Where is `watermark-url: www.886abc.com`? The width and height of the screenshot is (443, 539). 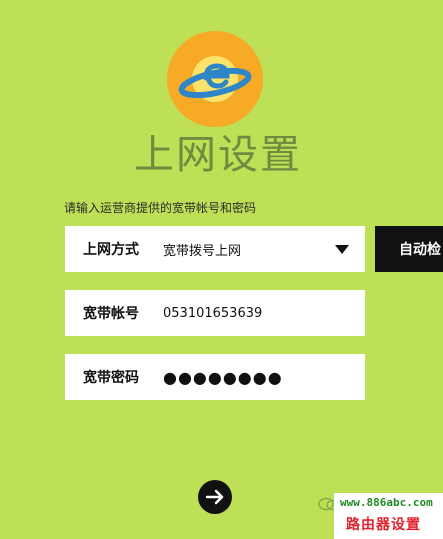 watermark-url: www.886abc.com is located at coordinates (386, 502).